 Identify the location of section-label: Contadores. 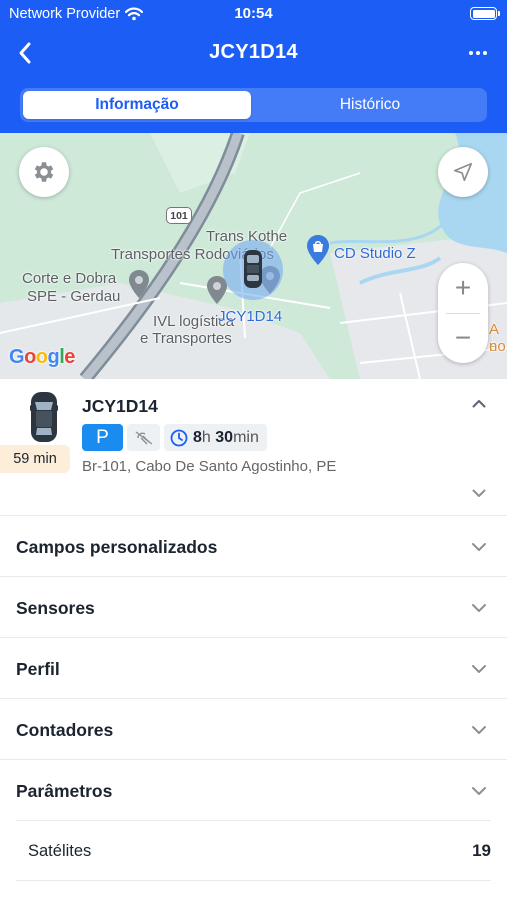
(65, 730).